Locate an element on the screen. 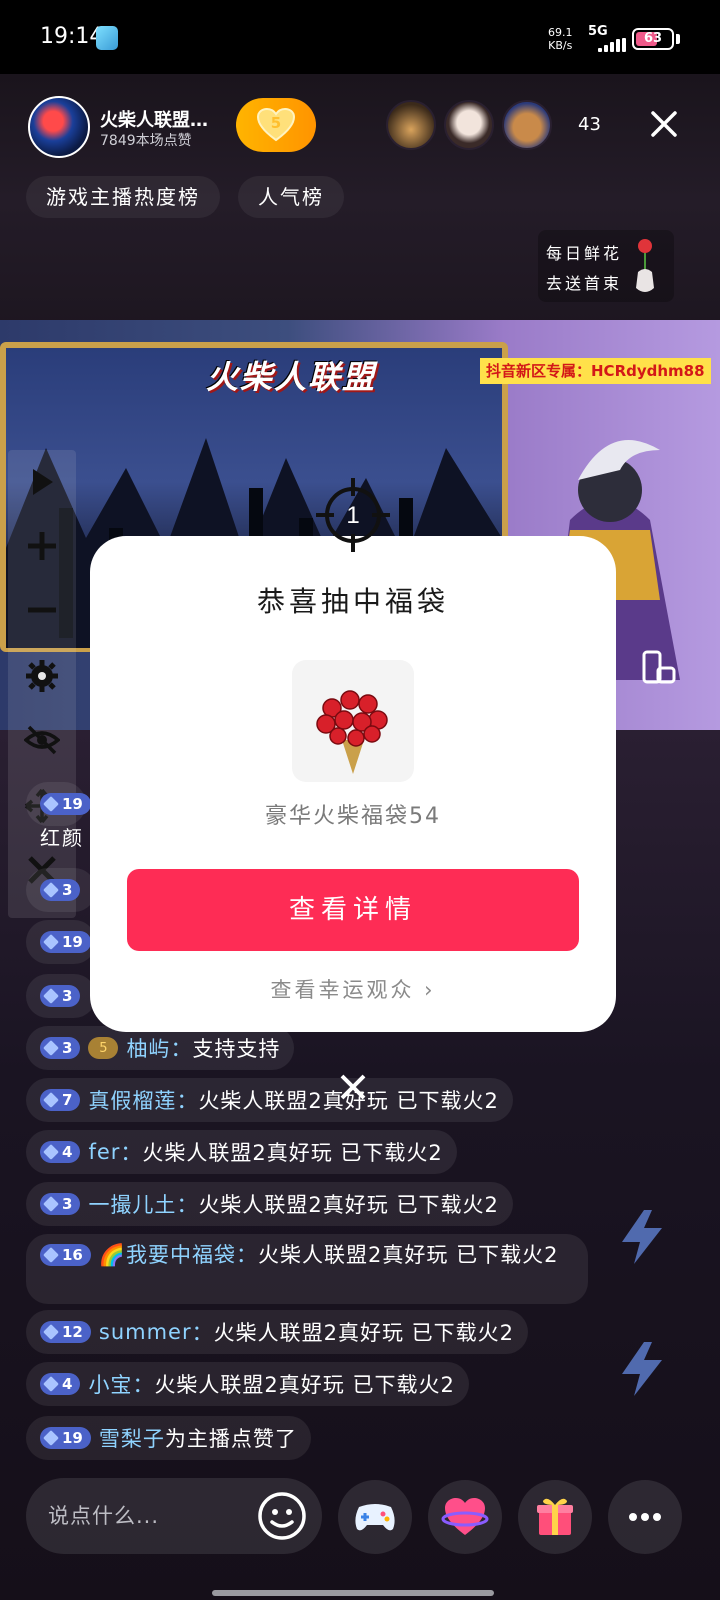  chat-message: 3 5 柚屿： 支持支持 is located at coordinates (160, 1048).